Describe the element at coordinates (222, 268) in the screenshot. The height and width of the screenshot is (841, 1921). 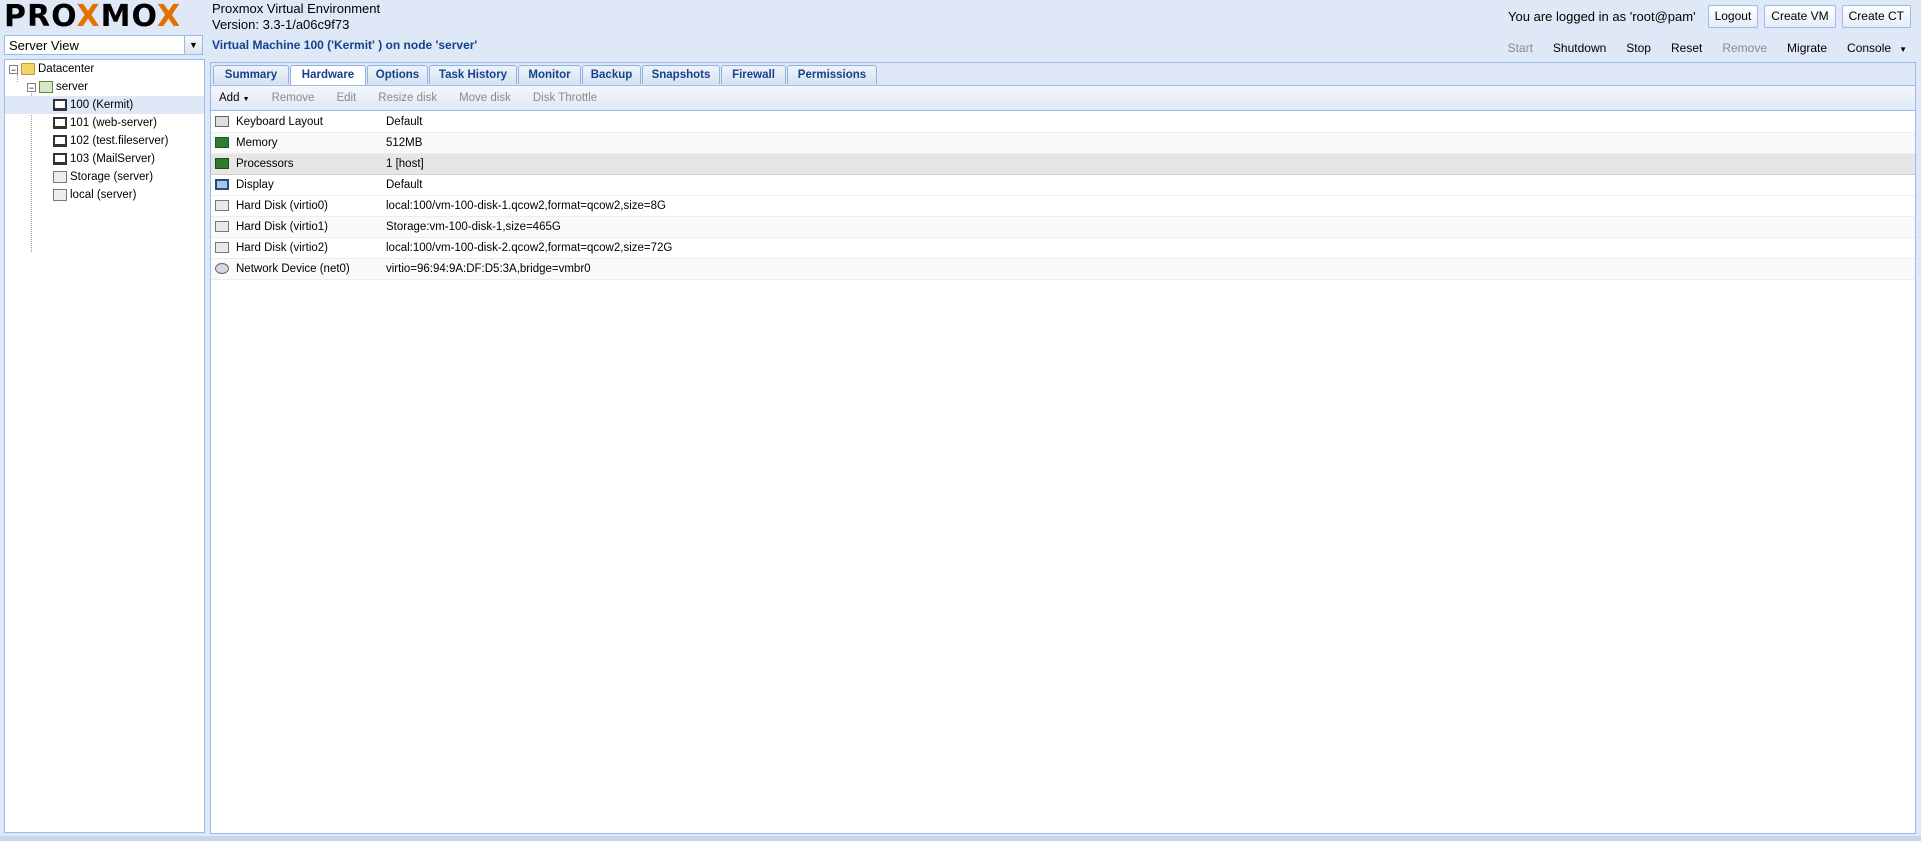
I see `network-icon` at that location.